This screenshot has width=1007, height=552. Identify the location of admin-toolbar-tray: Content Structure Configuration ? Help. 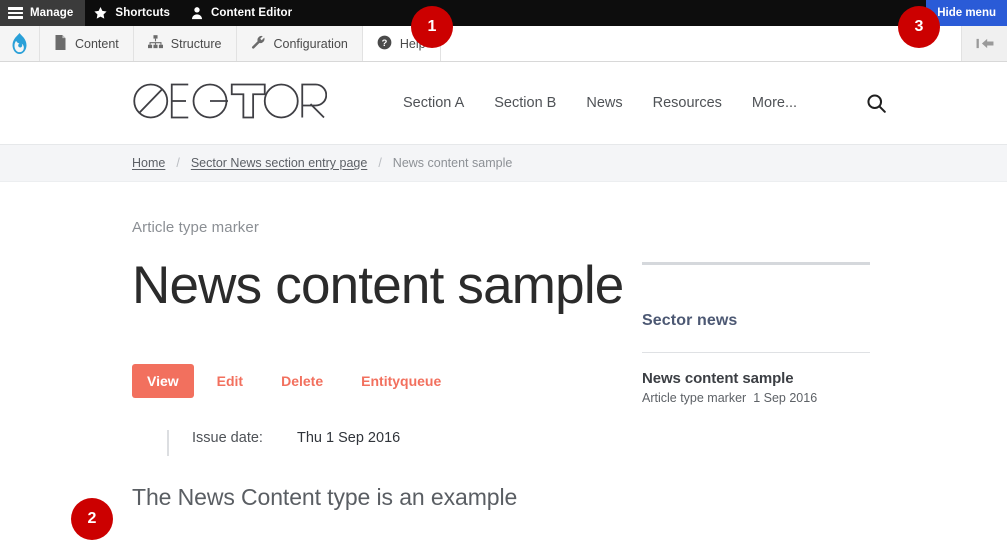
(503, 44).